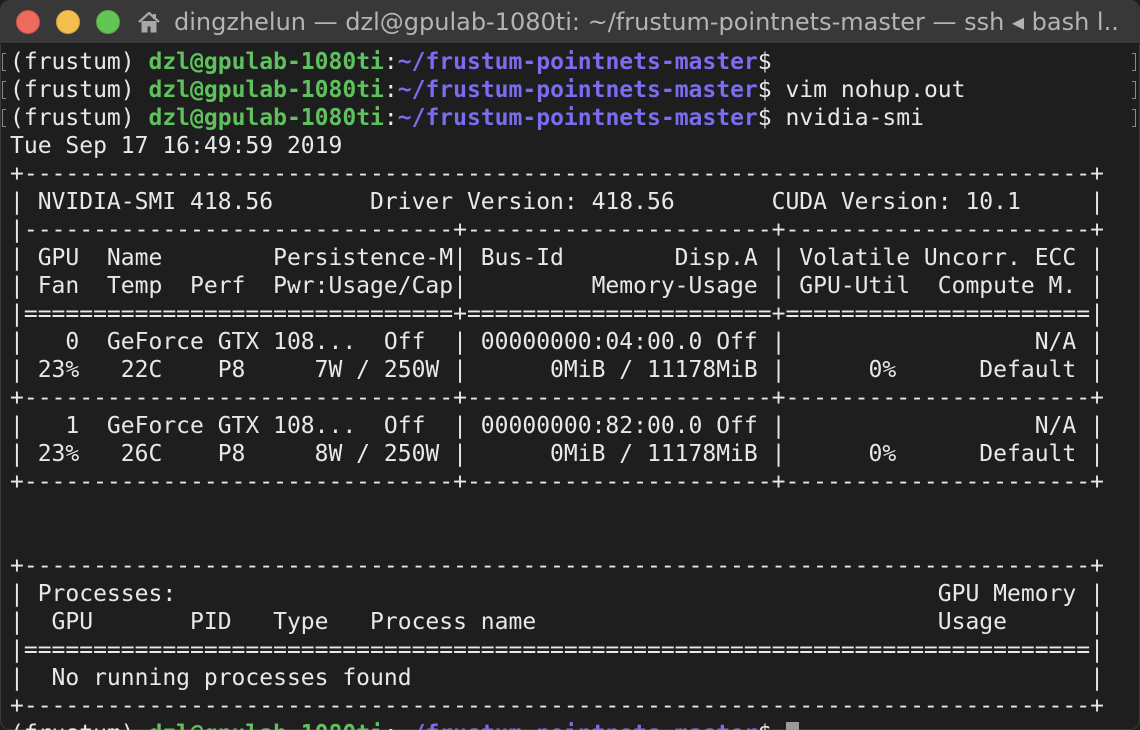 The height and width of the screenshot is (730, 1140). What do you see at coordinates (779, 725) in the screenshot?
I see `command-text` at bounding box center [779, 725].